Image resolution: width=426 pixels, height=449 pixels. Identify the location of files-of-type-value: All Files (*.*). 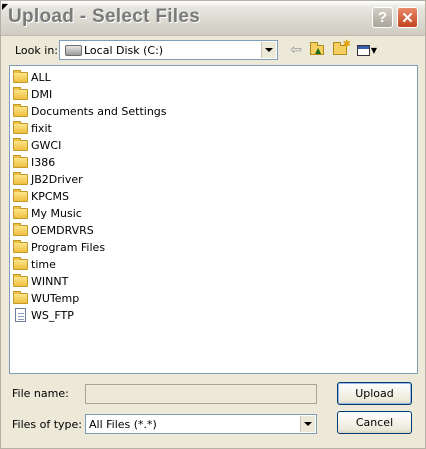
(123, 424).